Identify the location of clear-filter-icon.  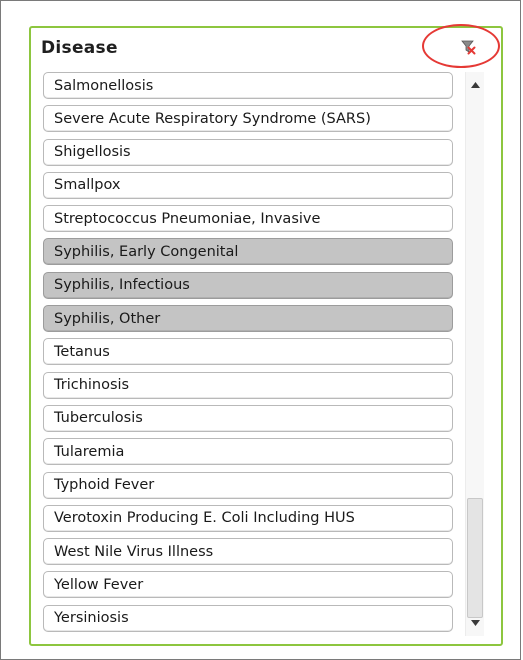
(468, 47).